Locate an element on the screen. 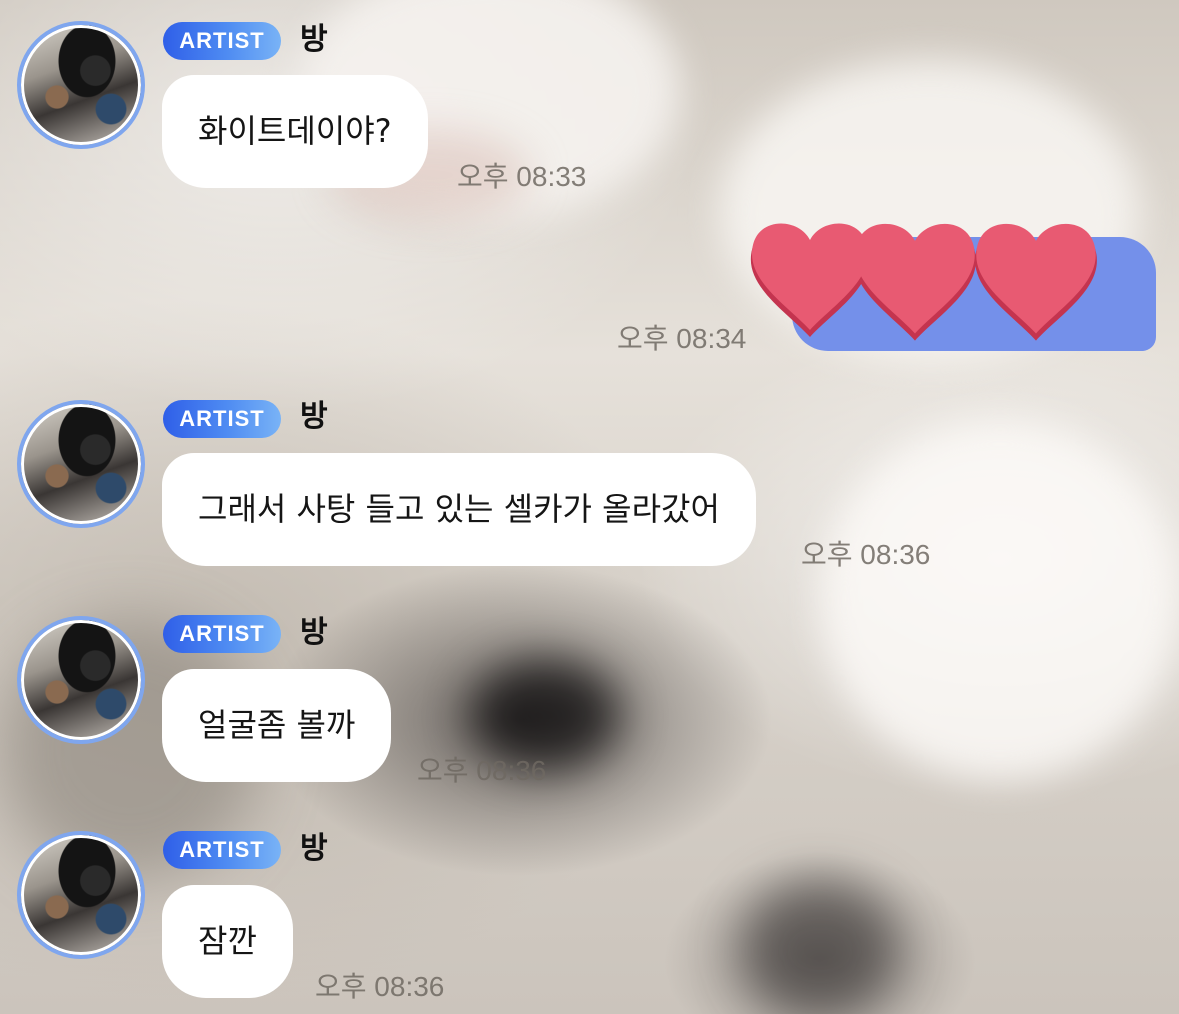 This screenshot has height=1014, width=1179. message-bubble: 잠깐 is located at coordinates (227, 941).